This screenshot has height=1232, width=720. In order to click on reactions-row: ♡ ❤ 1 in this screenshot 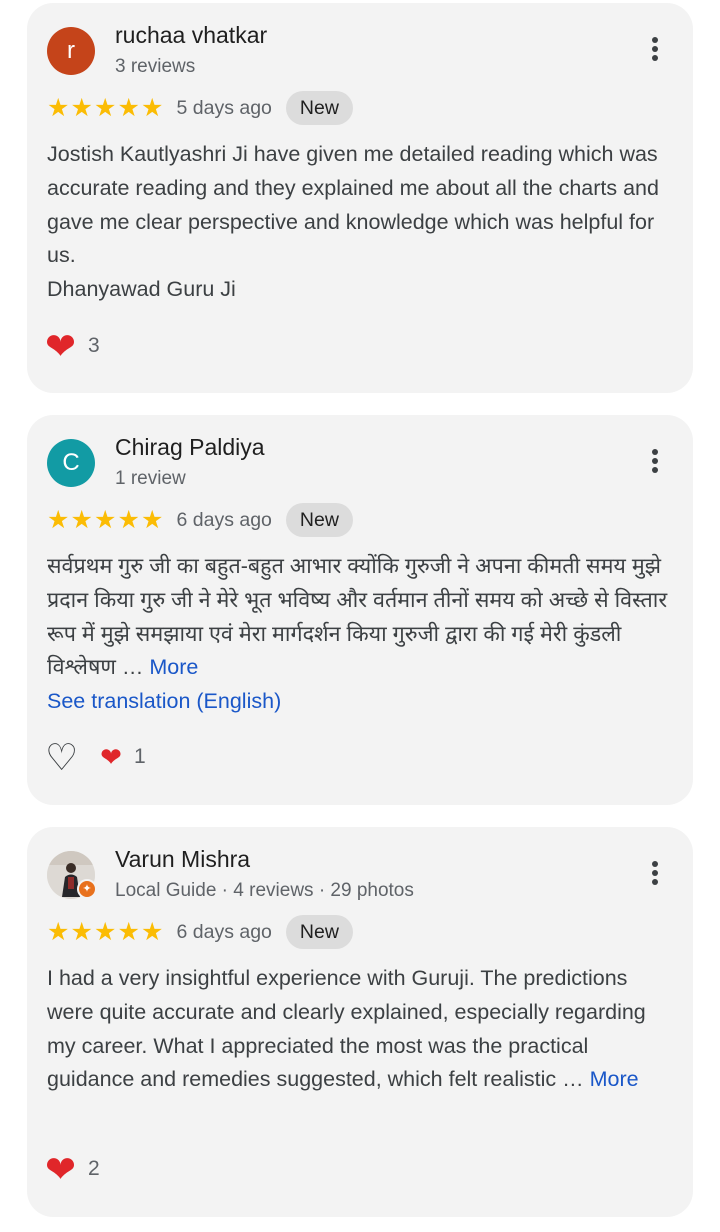, I will do `click(95, 757)`.